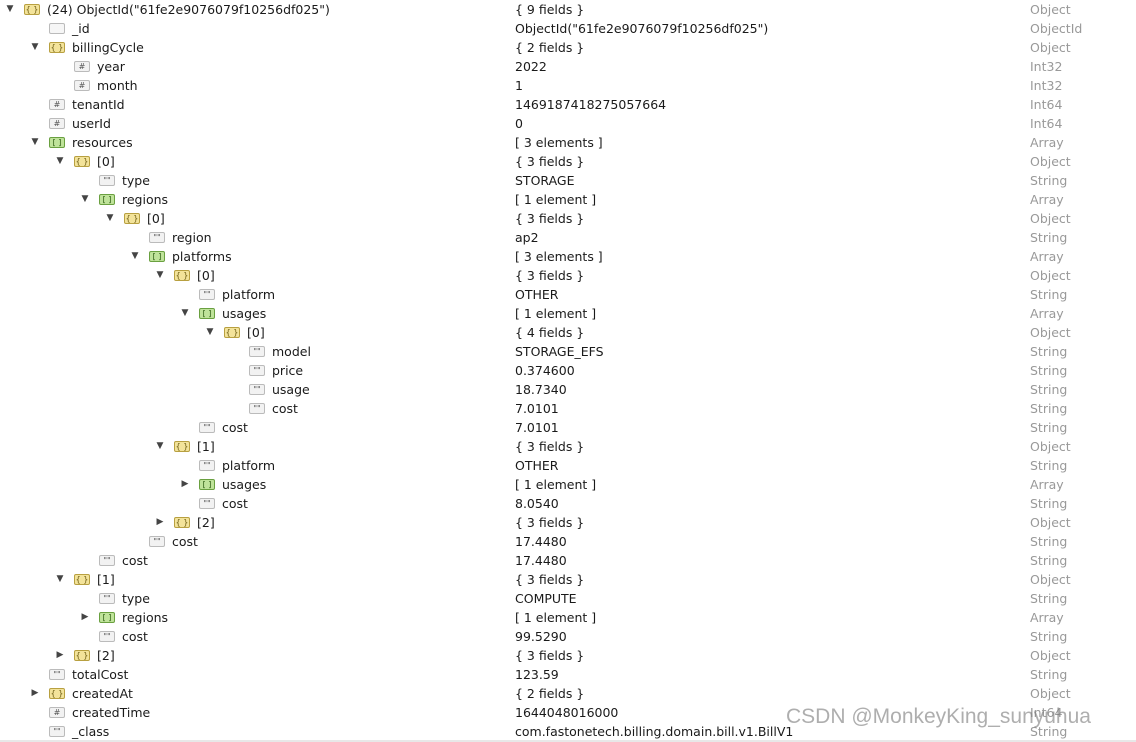 This screenshot has height=742, width=1136. I want to click on row-value: 8.0540, so click(537, 503).